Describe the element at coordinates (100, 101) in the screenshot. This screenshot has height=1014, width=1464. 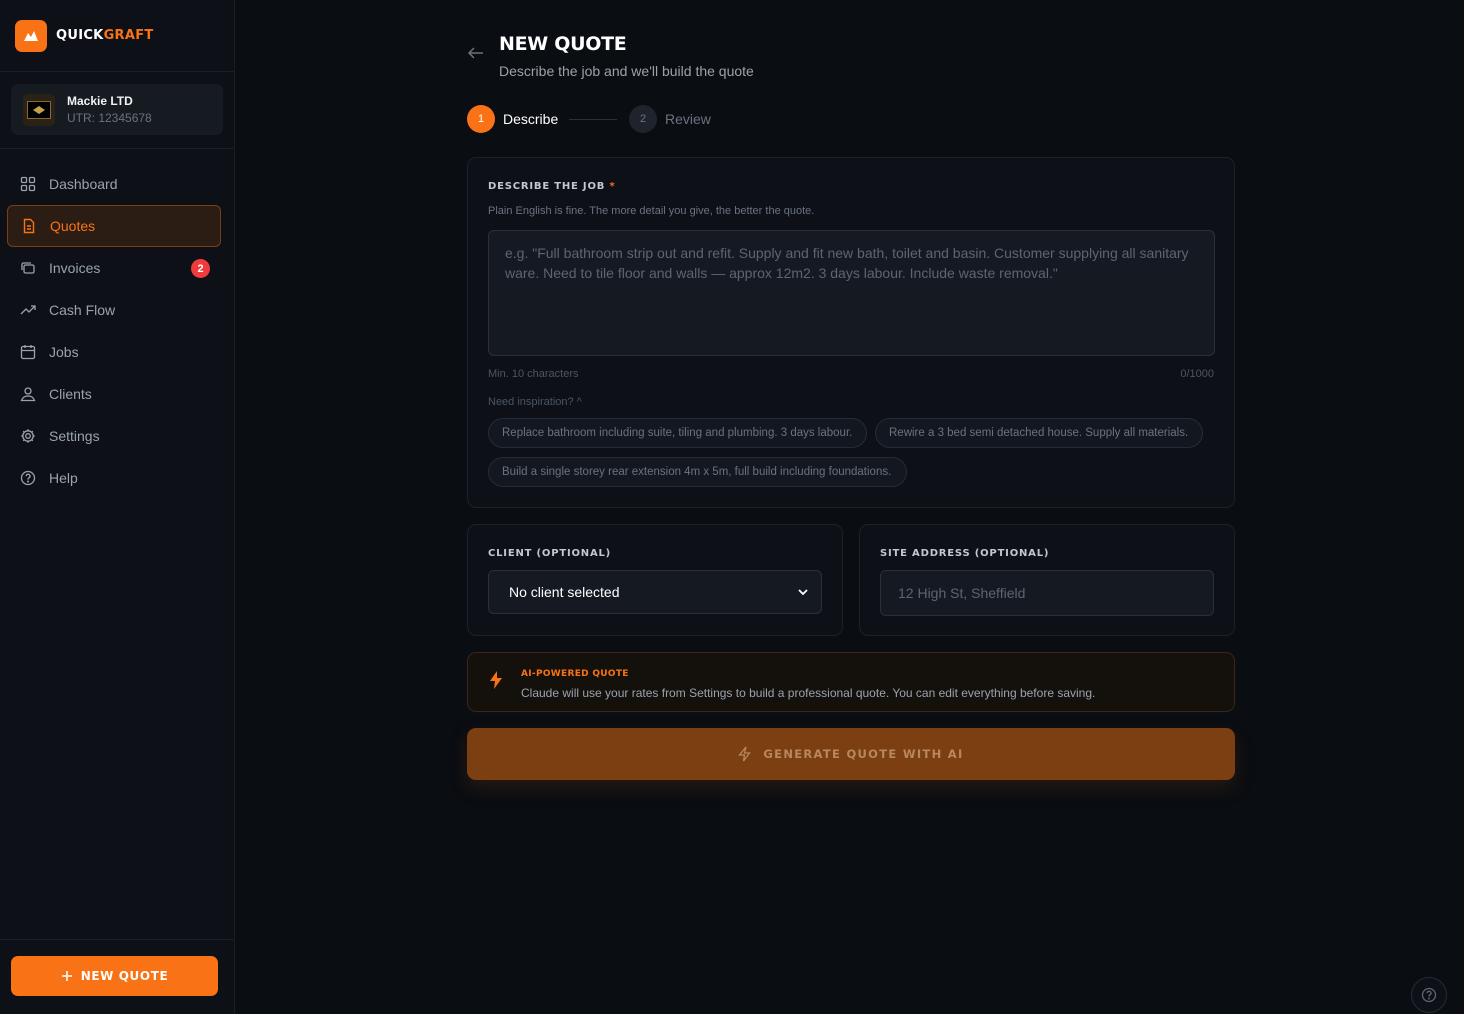
I see `company-name: Mackie LTD` at that location.